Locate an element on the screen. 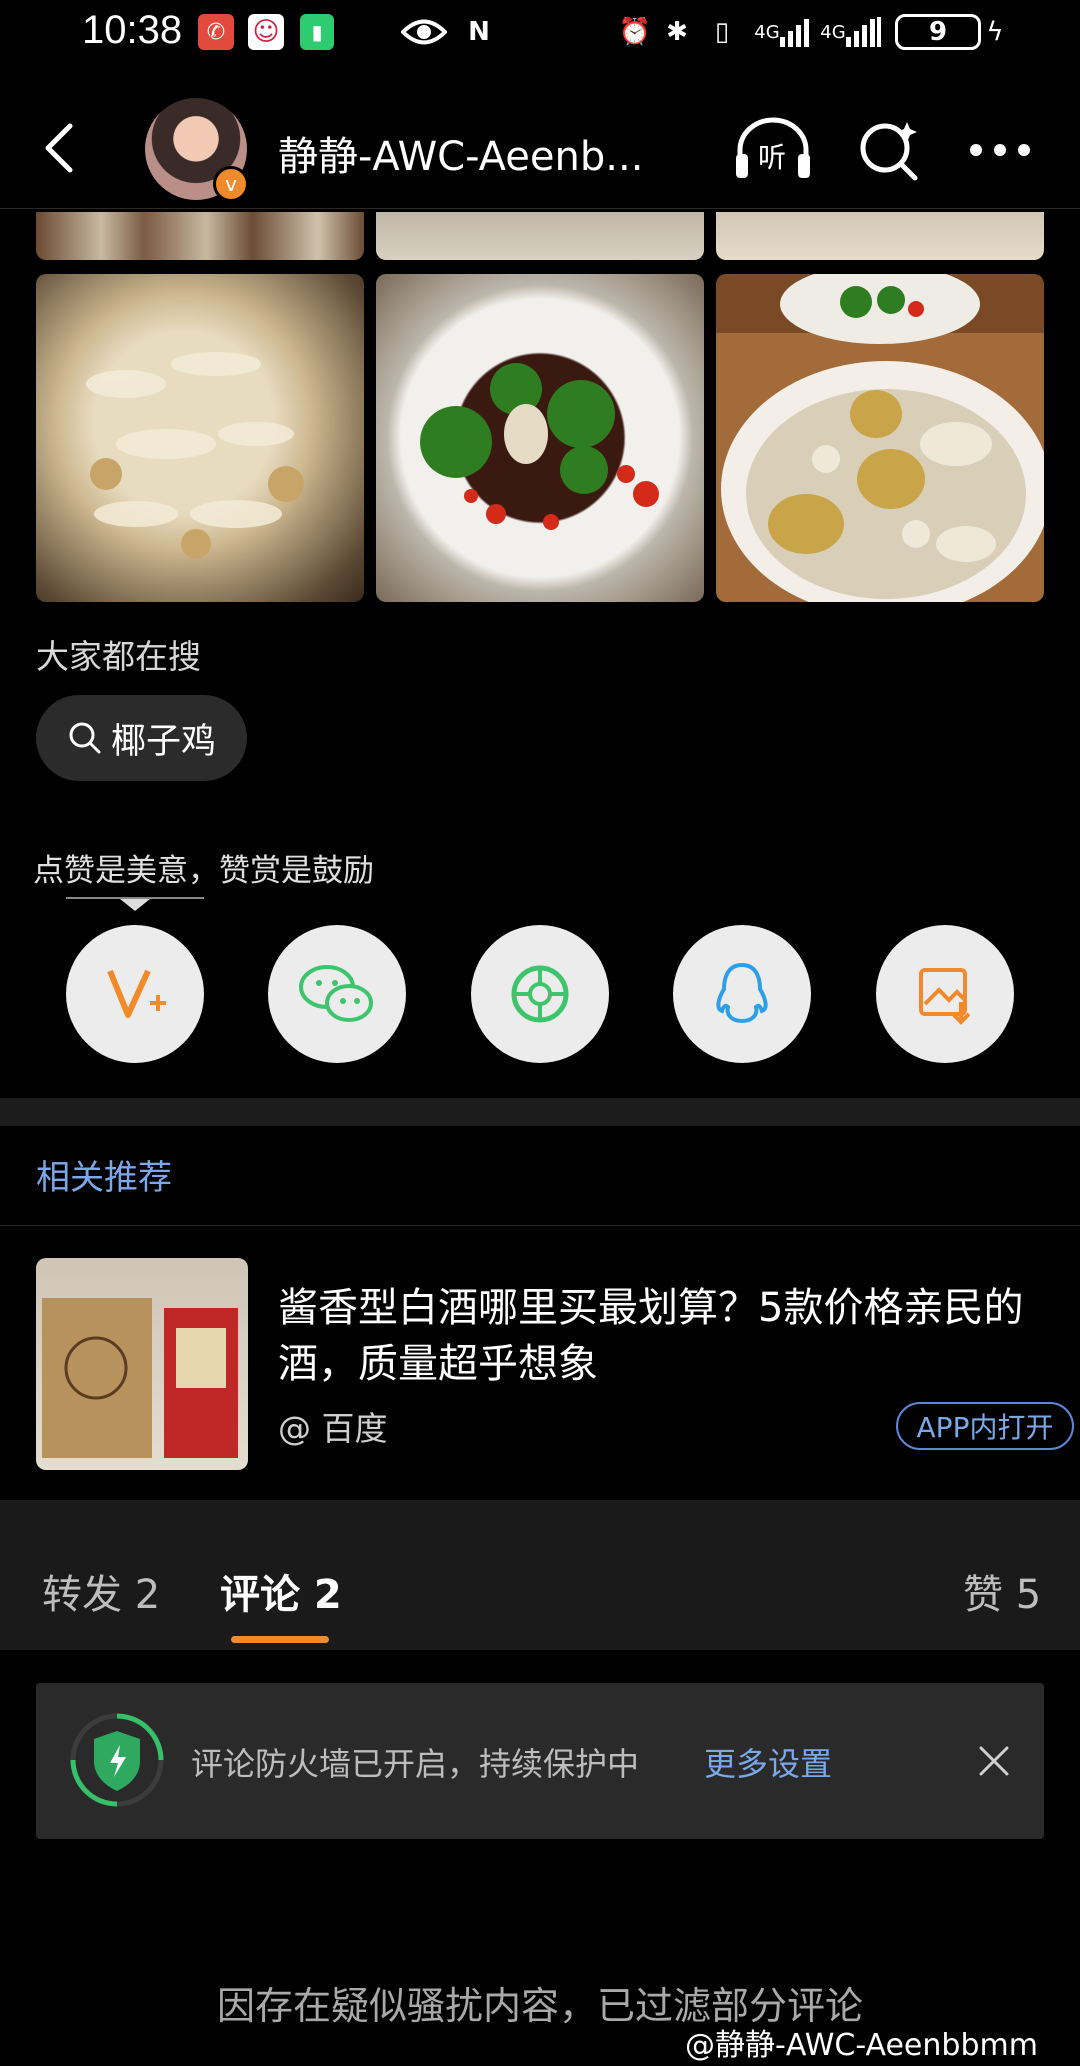  photo-top-middle is located at coordinates (540, 236).